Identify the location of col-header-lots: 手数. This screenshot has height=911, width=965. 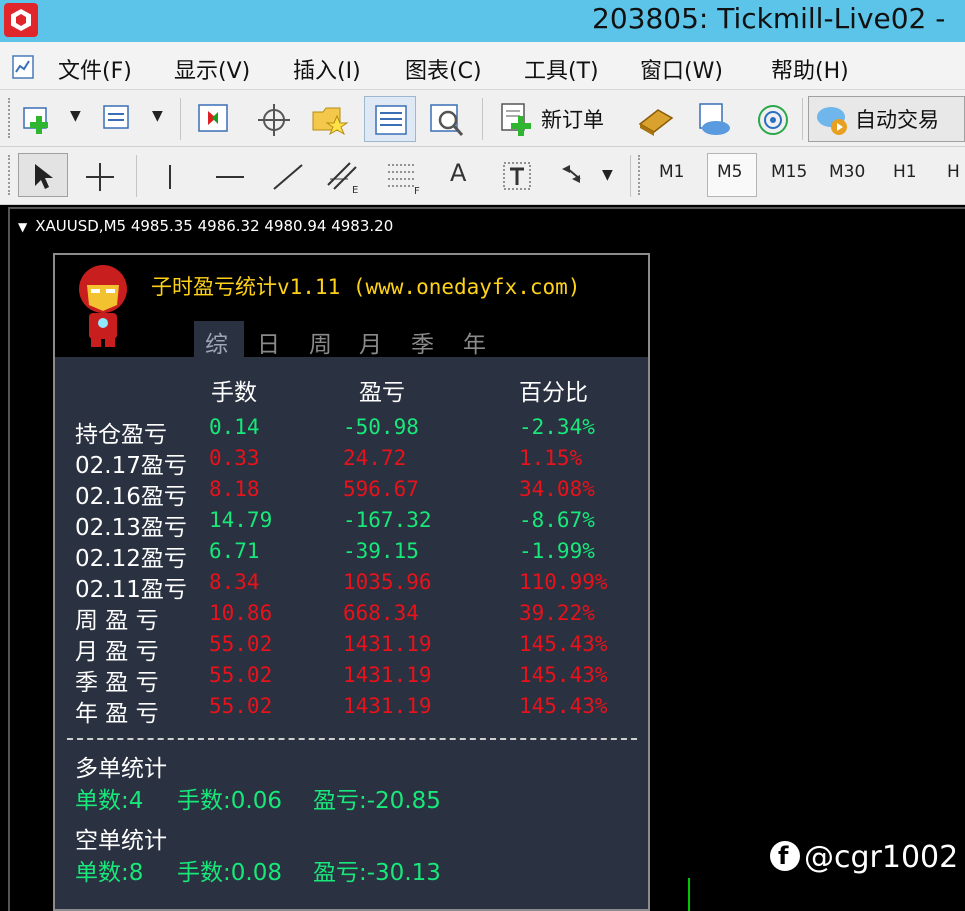
(234, 393).